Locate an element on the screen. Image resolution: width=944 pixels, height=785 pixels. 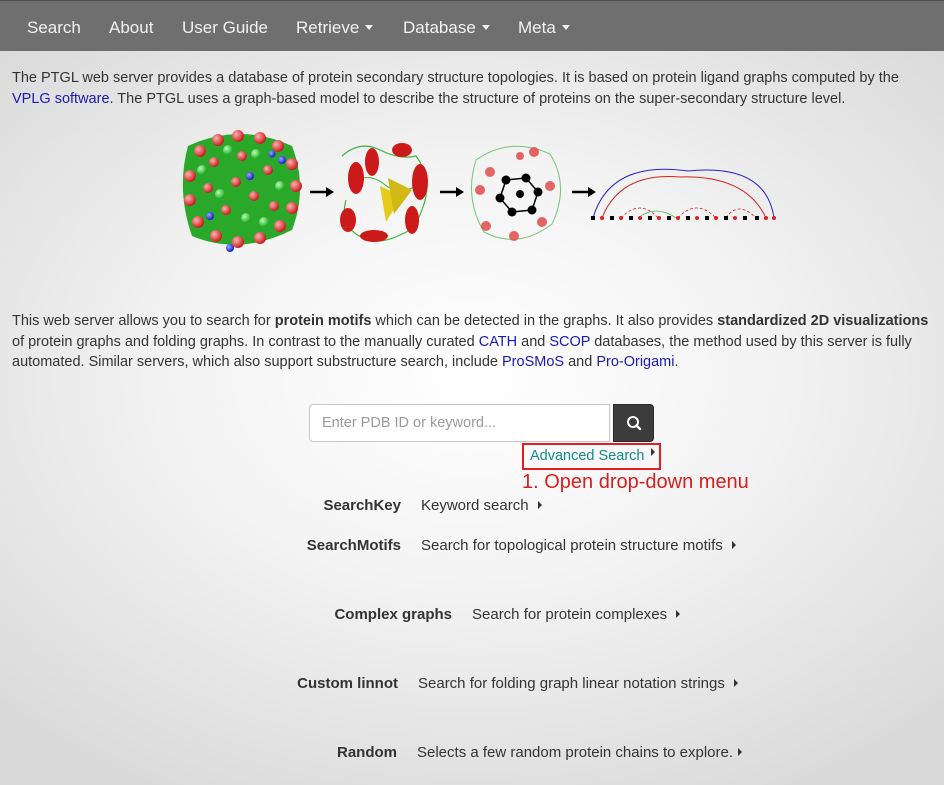
annotation-text: 1. Open drop-down menu is located at coordinates (635, 482).